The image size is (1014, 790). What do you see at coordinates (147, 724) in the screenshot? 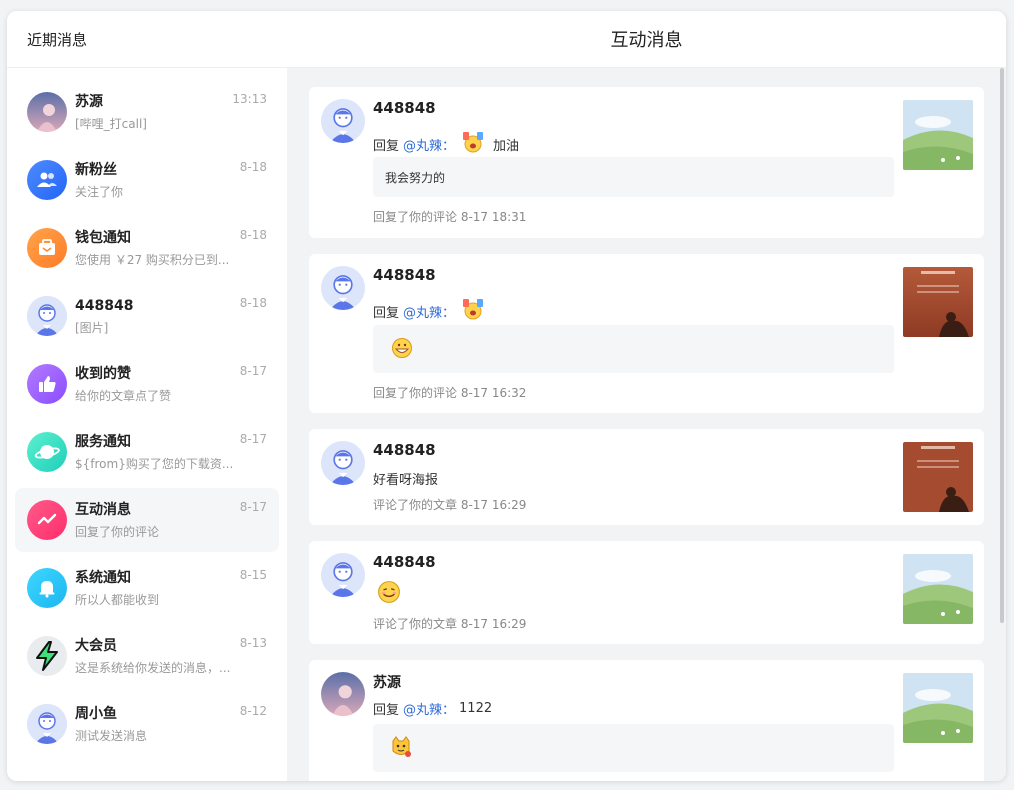
I see `conversation-item: 周小鱼 测试发送消息 8-12` at bounding box center [147, 724].